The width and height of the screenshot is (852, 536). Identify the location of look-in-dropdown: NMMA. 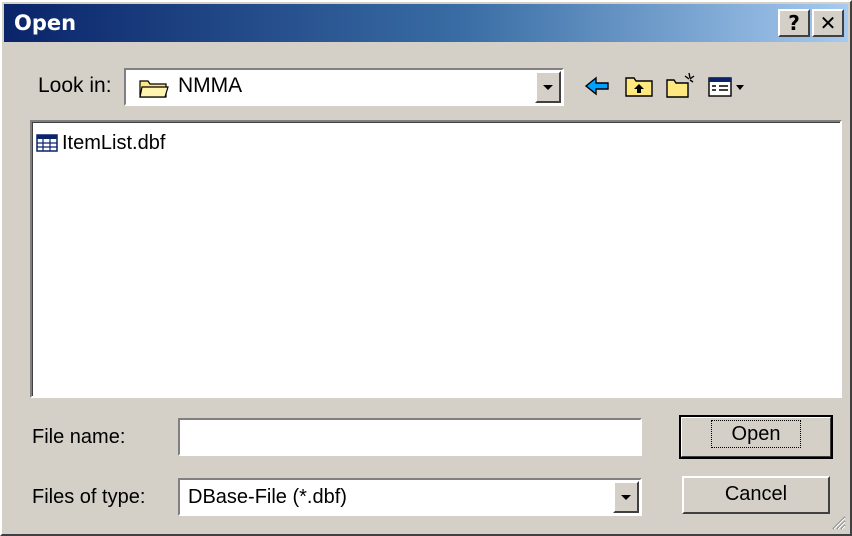
(344, 87).